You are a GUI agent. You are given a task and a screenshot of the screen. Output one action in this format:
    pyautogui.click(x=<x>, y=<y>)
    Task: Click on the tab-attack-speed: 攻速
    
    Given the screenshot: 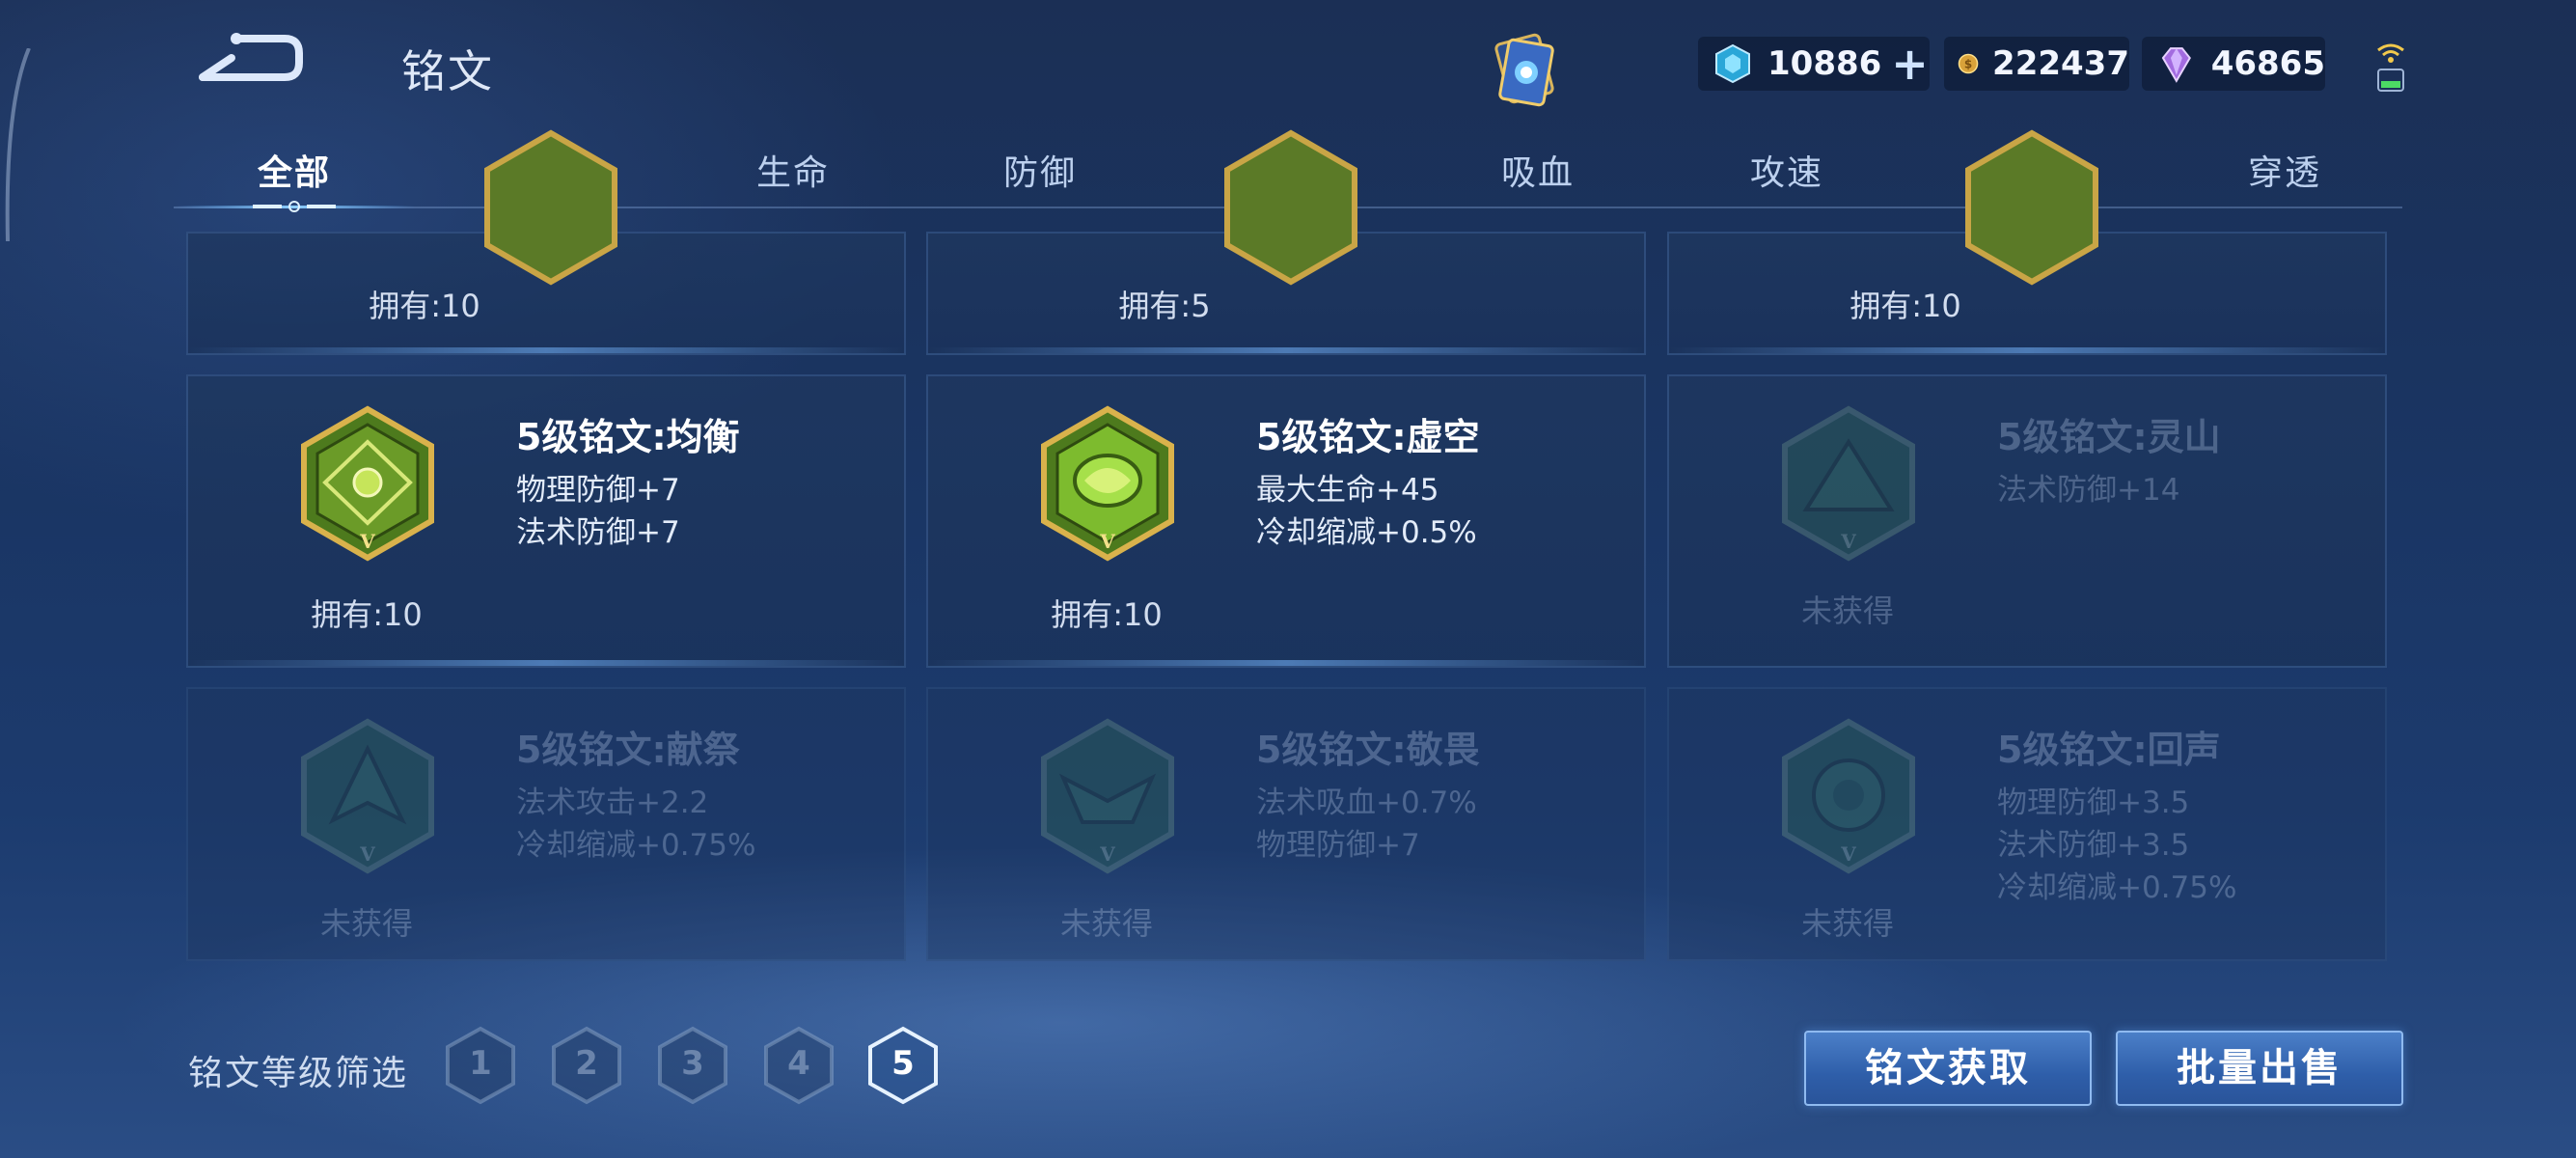 What is the action you would take?
    pyautogui.click(x=1787, y=170)
    